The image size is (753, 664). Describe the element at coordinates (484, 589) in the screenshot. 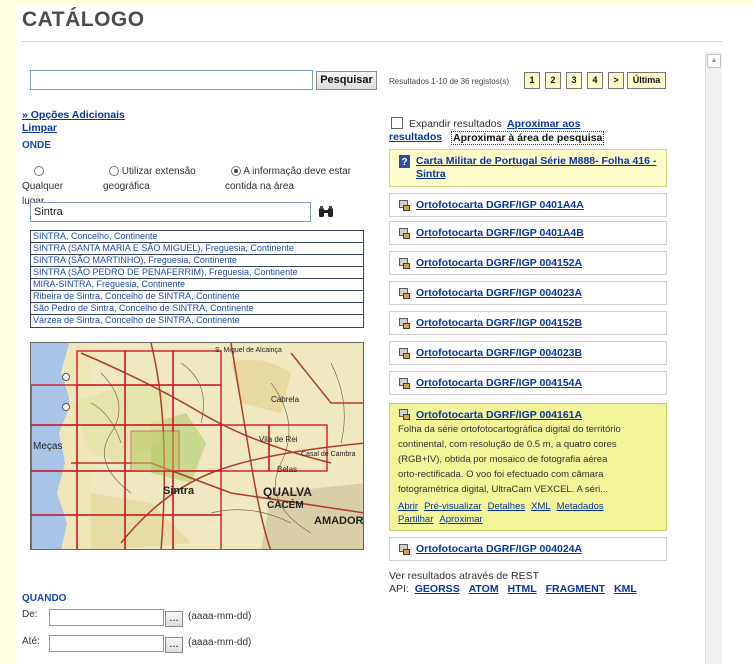

I see `rest-atom-link: ATOM` at that location.